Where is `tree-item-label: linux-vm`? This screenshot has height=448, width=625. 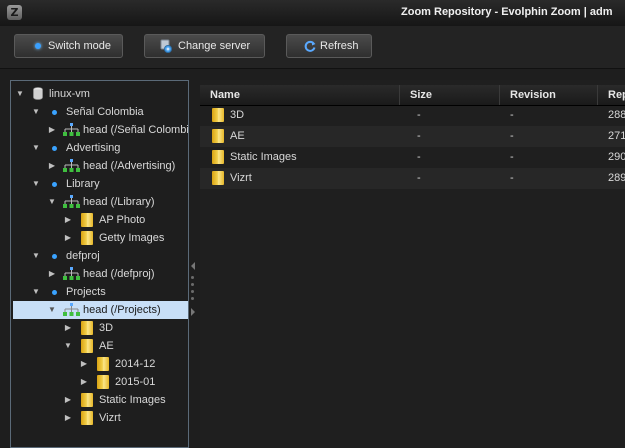
tree-item-label: linux-vm is located at coordinates (69, 94).